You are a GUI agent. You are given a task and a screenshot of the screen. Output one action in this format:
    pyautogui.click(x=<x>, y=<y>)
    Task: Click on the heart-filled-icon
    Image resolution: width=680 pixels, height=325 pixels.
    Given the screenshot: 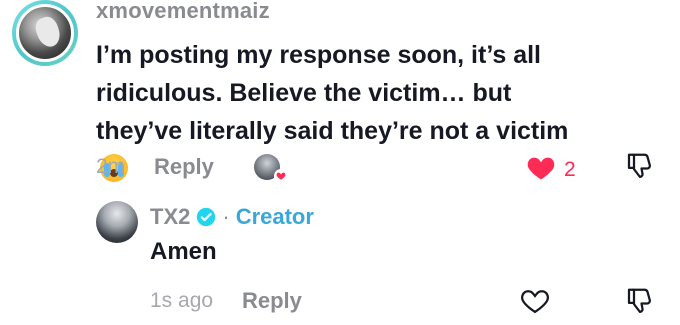 What is the action you would take?
    pyautogui.click(x=541, y=169)
    